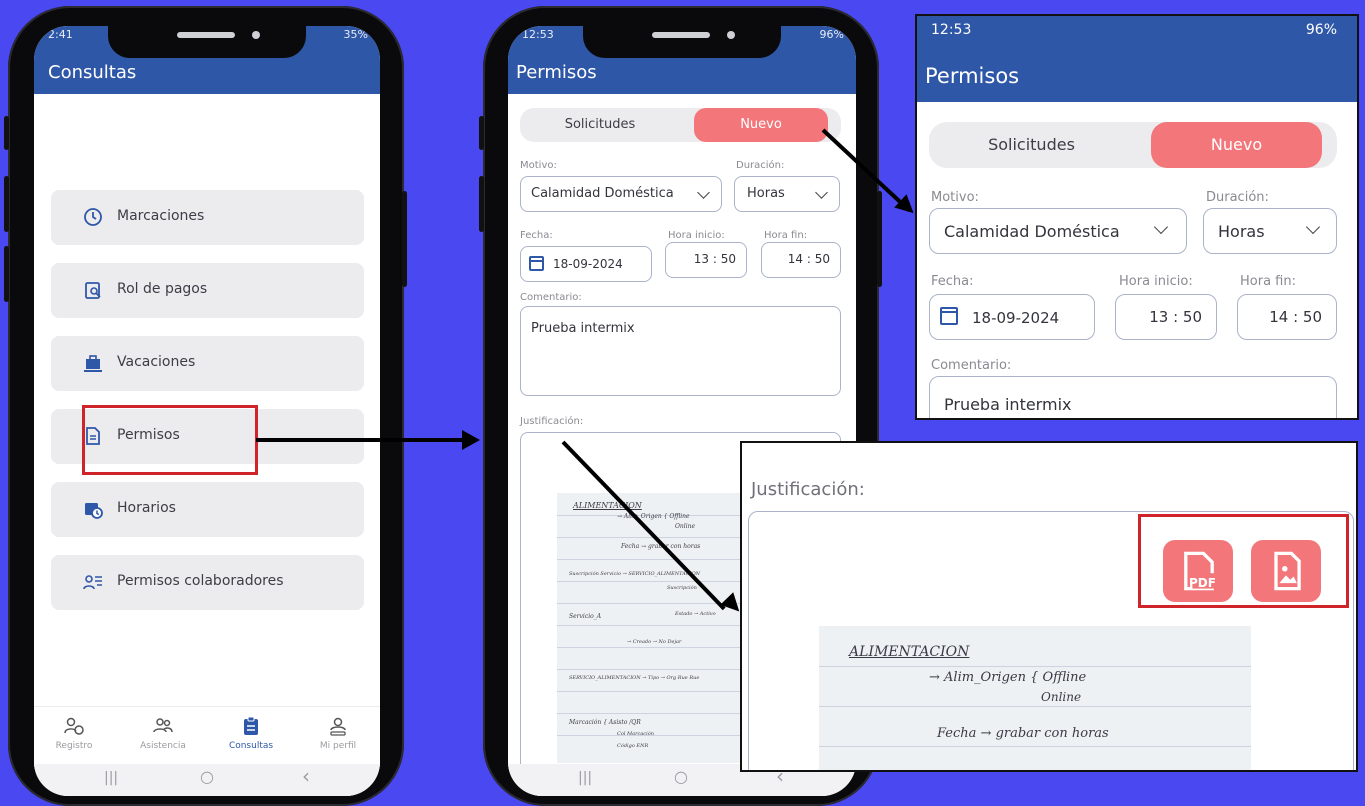  I want to click on note-line: → Alim_Origen { Offline, so click(1008, 677).